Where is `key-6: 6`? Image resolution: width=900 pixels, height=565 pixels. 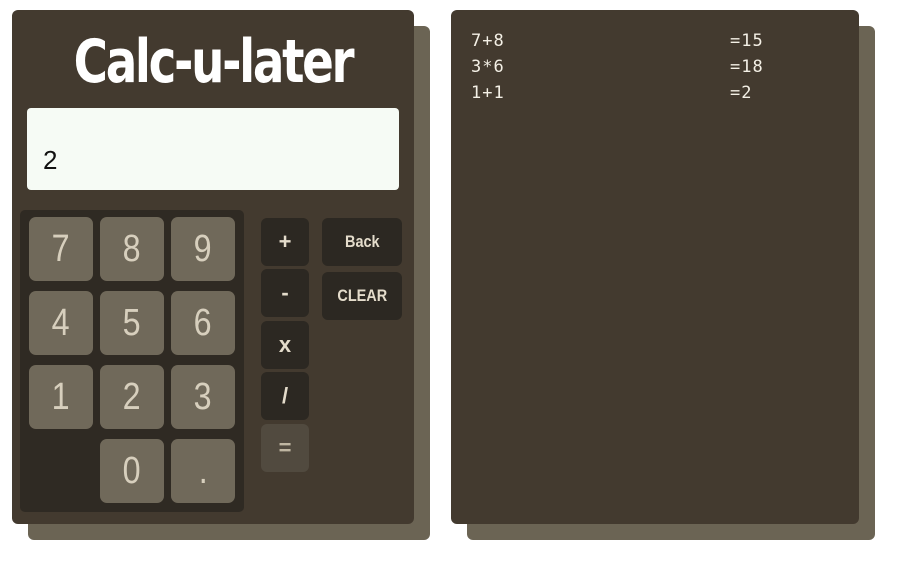 key-6: 6 is located at coordinates (203, 323).